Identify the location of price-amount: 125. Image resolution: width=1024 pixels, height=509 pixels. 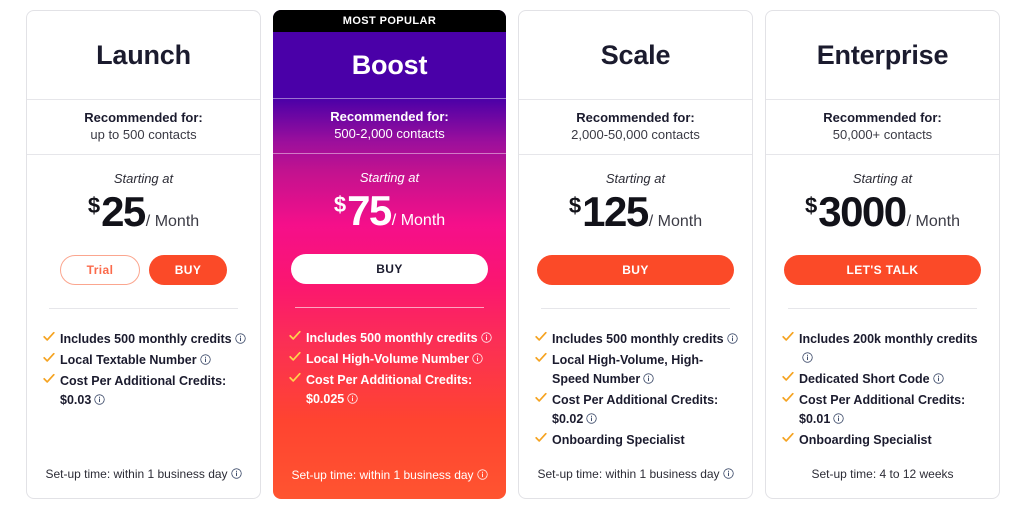
(615, 211).